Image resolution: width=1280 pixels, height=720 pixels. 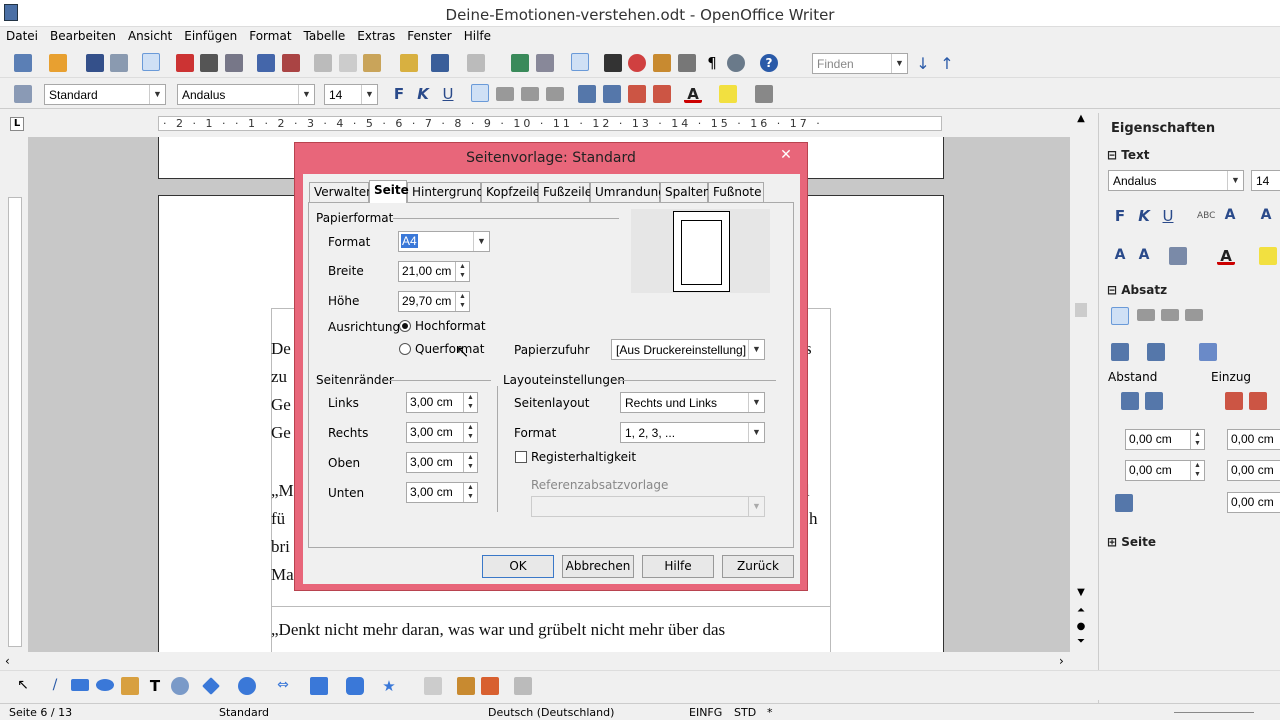 What do you see at coordinates (105, 94) in the screenshot?
I see `paragraph-style-select: Standard ▼` at bounding box center [105, 94].